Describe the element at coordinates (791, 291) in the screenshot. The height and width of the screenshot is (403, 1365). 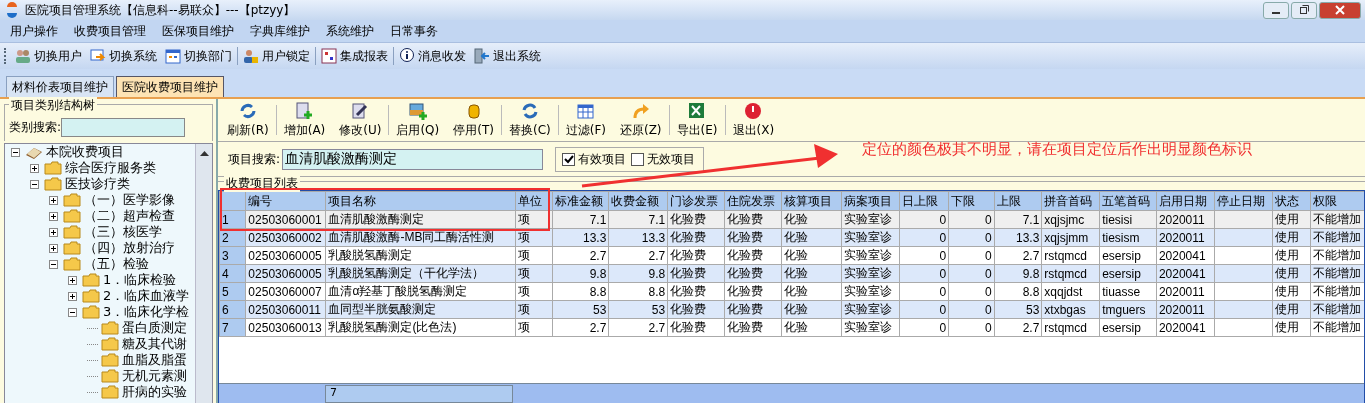
I see `table-row: 5 02503060007 血清α羟基丁酸脱氢酶测定 项 8.8 8.8 化验费 化验费 化验 实验室诊 0 0 8.8 xqqjdst tiuasse 2020011 使用 不能增加` at that location.